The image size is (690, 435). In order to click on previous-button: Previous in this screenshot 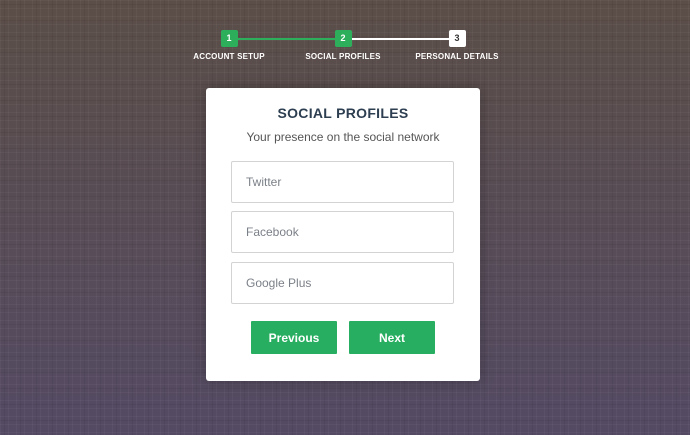, I will do `click(294, 337)`.